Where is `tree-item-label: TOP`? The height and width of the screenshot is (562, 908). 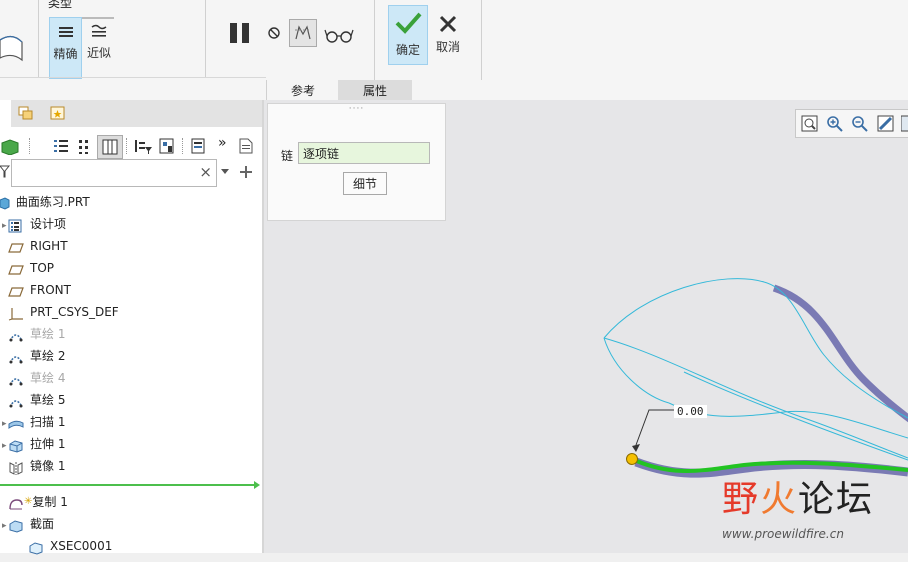 tree-item-label: TOP is located at coordinates (42, 268).